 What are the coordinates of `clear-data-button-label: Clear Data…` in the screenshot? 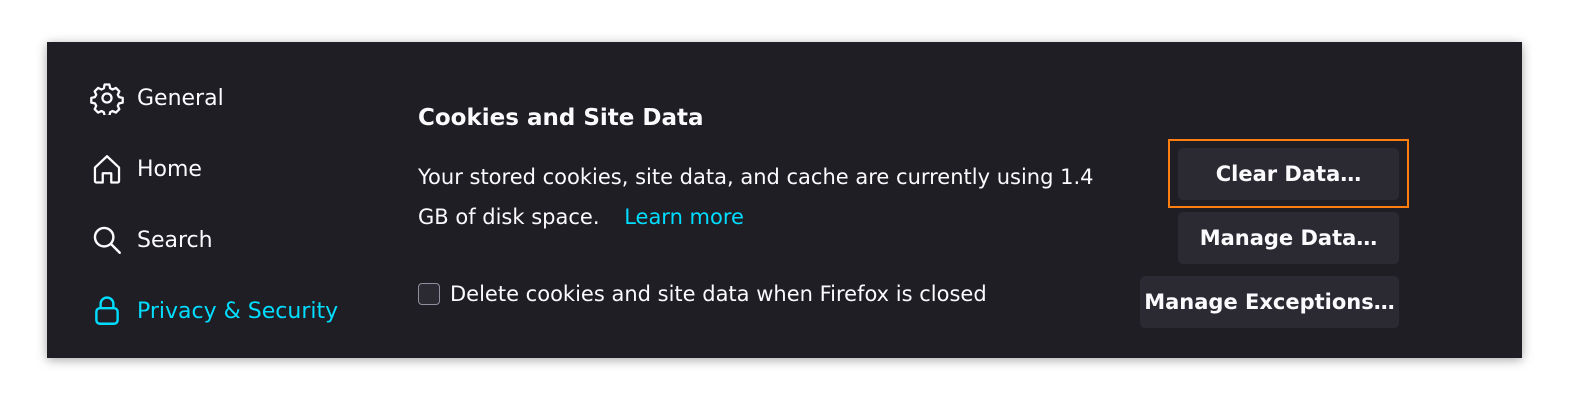 It's located at (1288, 174).